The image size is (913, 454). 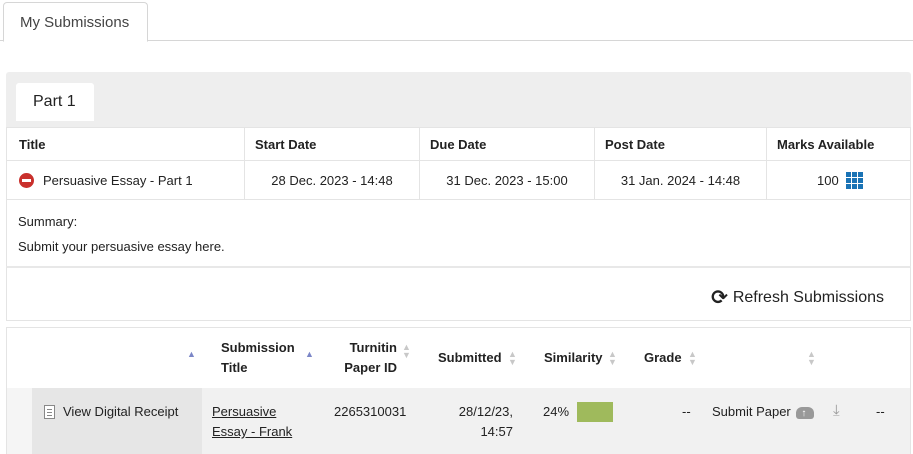 What do you see at coordinates (507, 144) in the screenshot?
I see `header-due-date: Due Date` at bounding box center [507, 144].